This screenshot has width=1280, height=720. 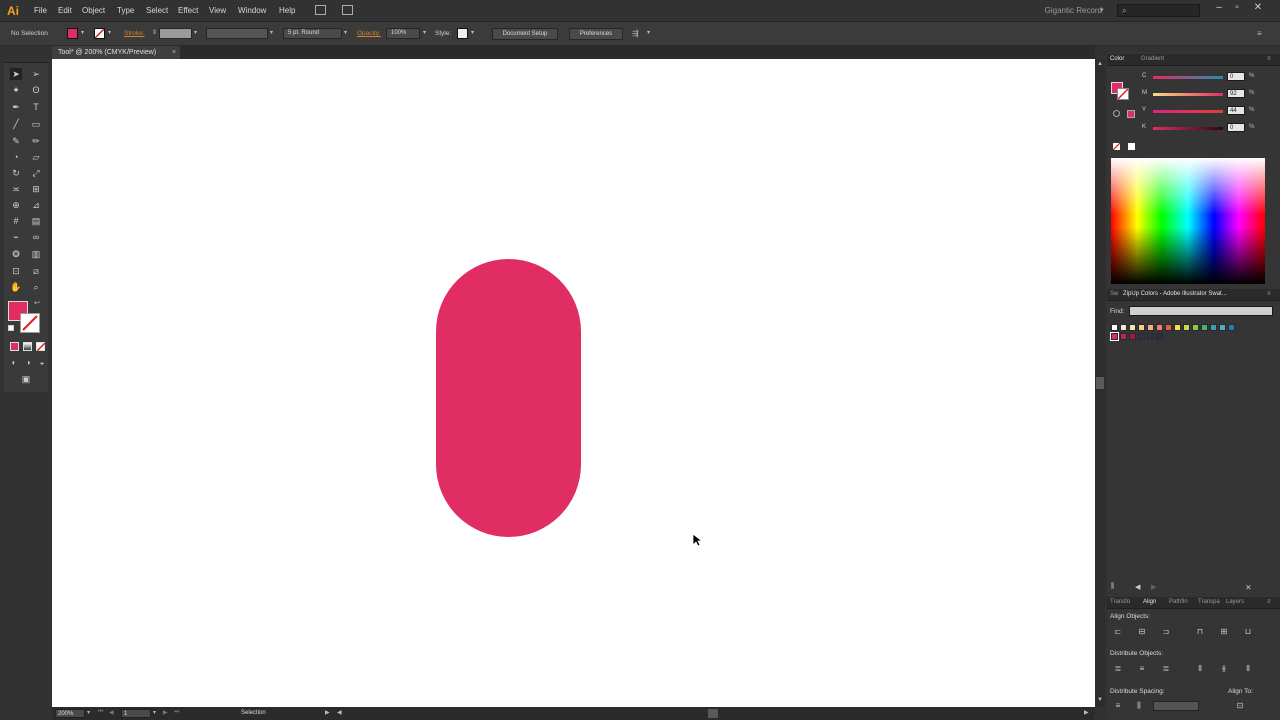 I want to click on mesh-tool-icon: #, so click(x=16, y=221).